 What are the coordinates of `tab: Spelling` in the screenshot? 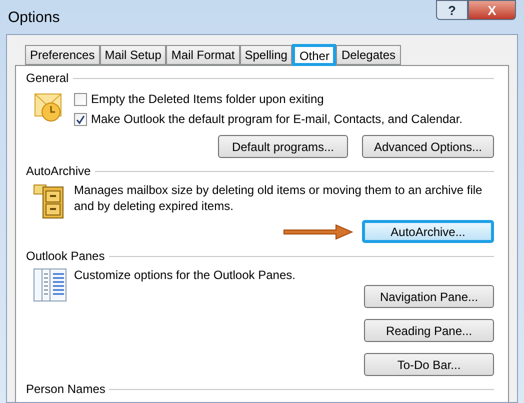 It's located at (266, 55).